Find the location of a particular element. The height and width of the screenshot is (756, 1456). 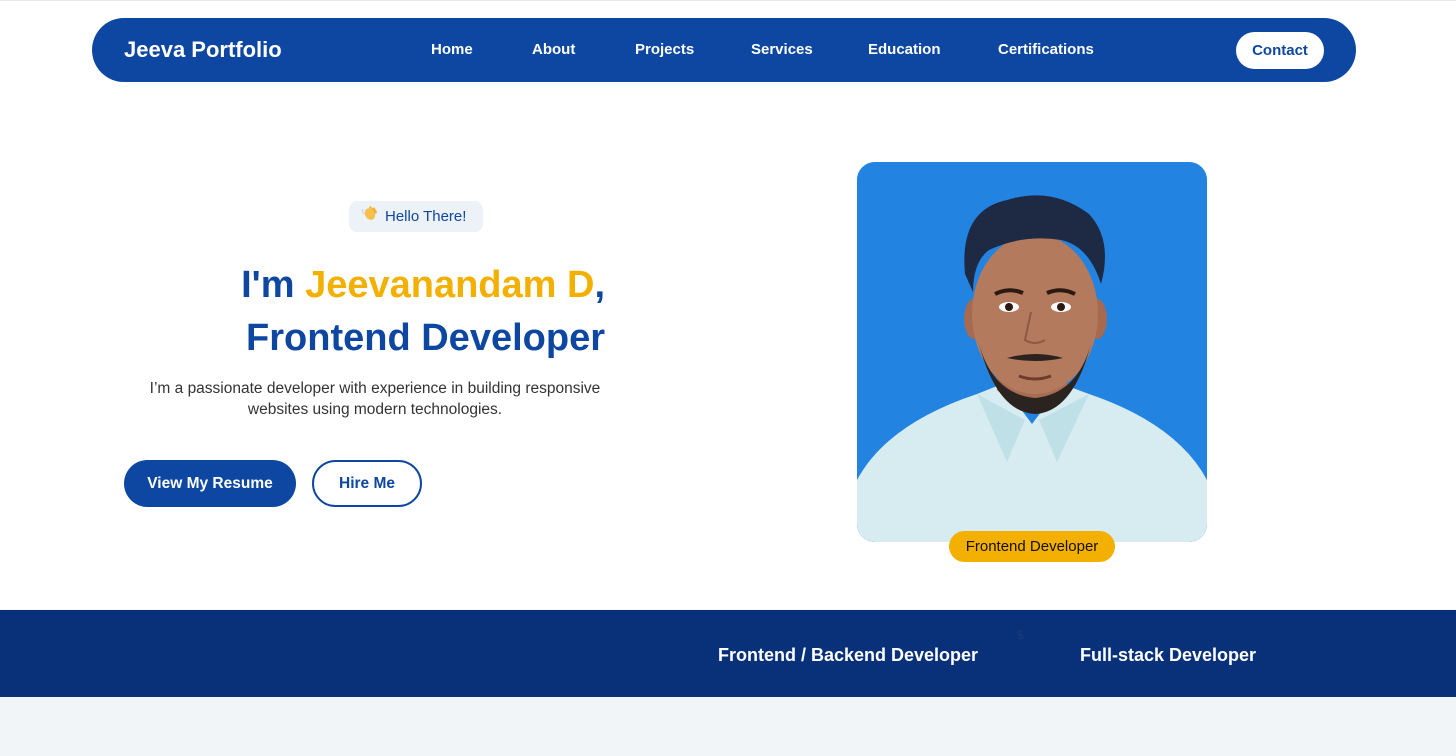

hero-title-comma: , is located at coordinates (599, 285).